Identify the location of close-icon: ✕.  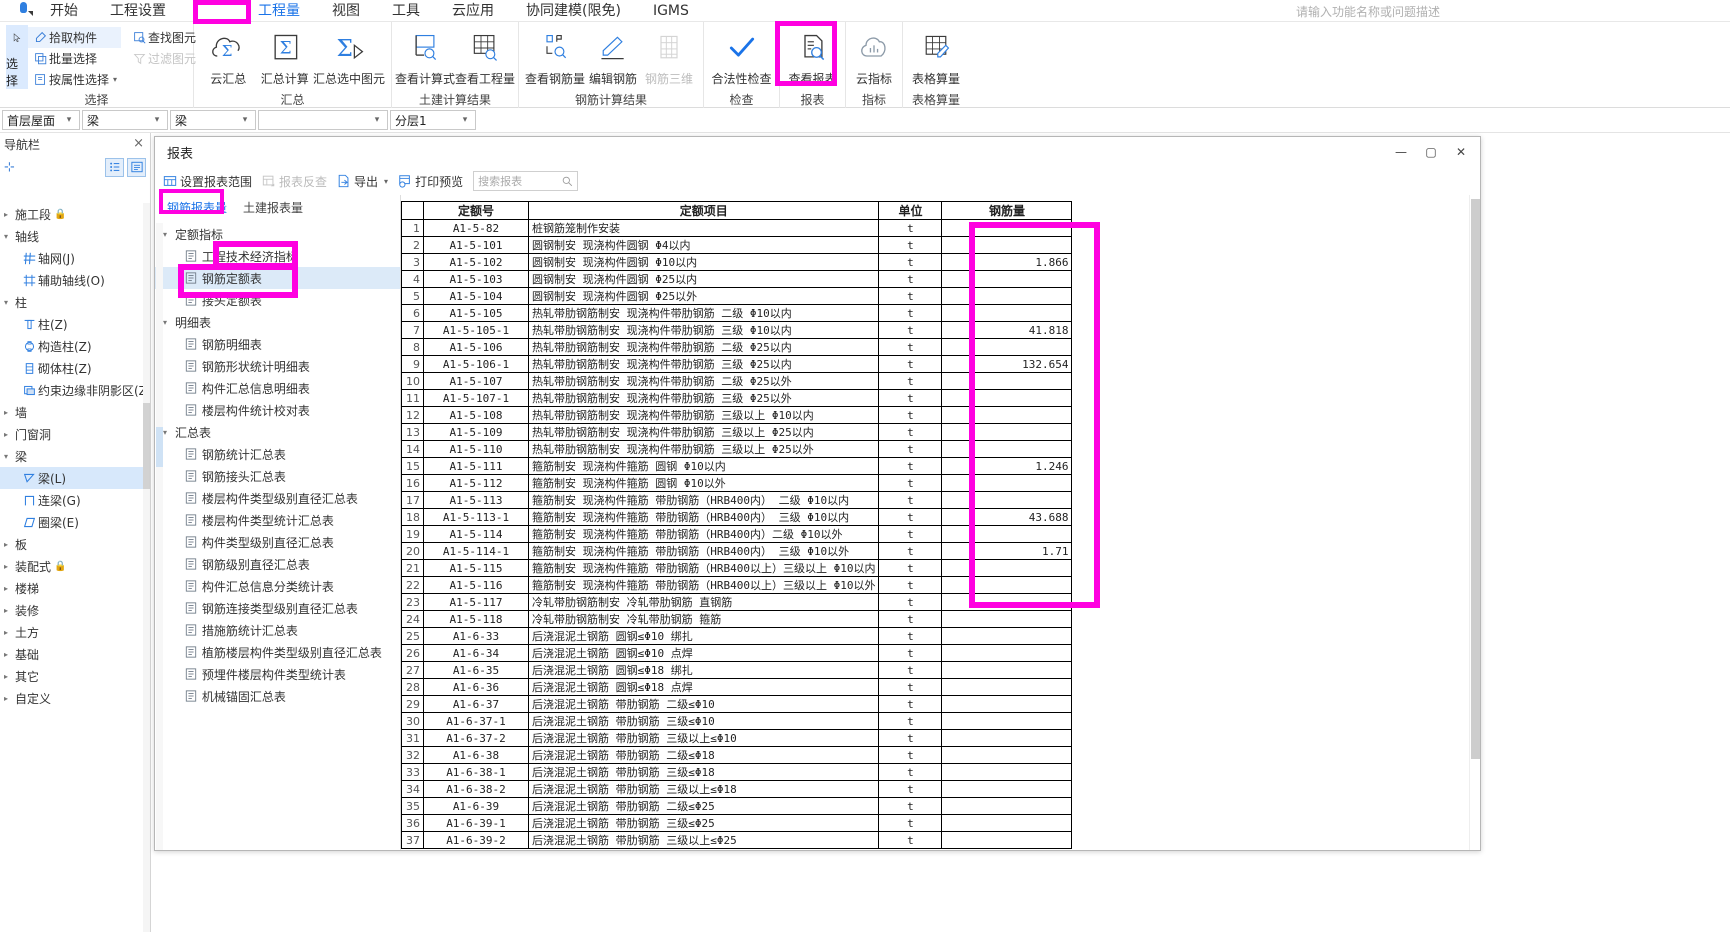
(1461, 152).